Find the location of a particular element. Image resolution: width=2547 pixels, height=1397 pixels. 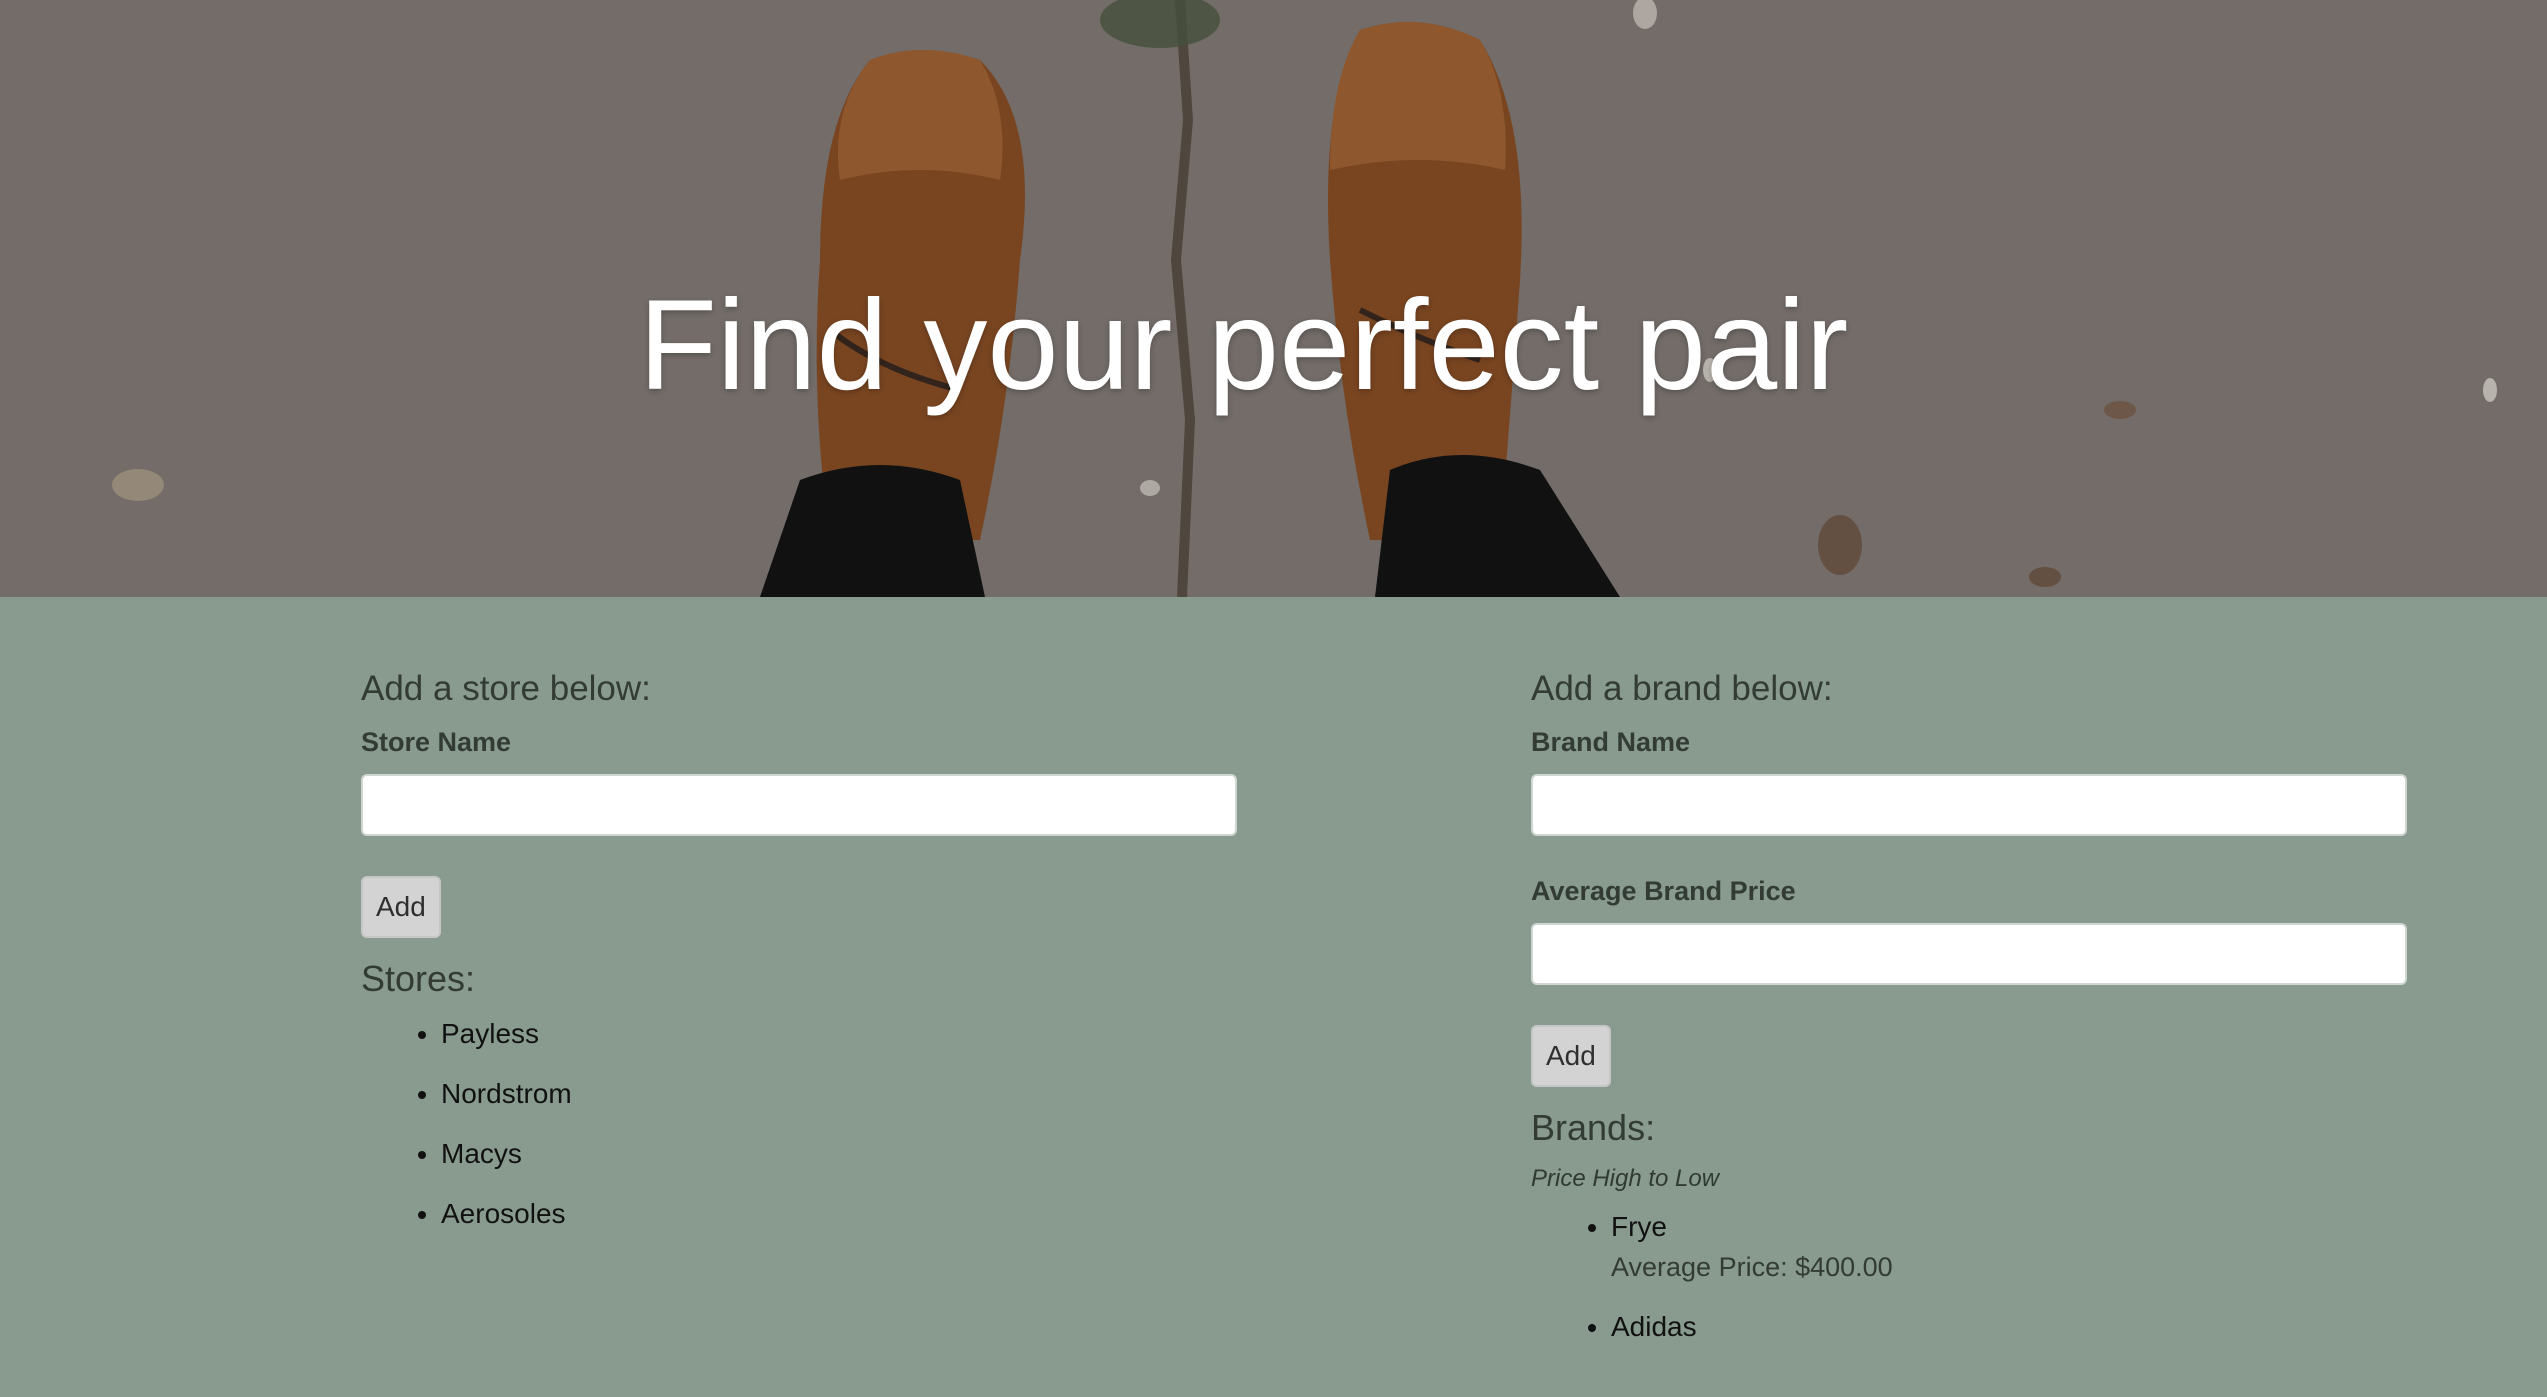

store-item: Aerosoles is located at coordinates (841, 1214).